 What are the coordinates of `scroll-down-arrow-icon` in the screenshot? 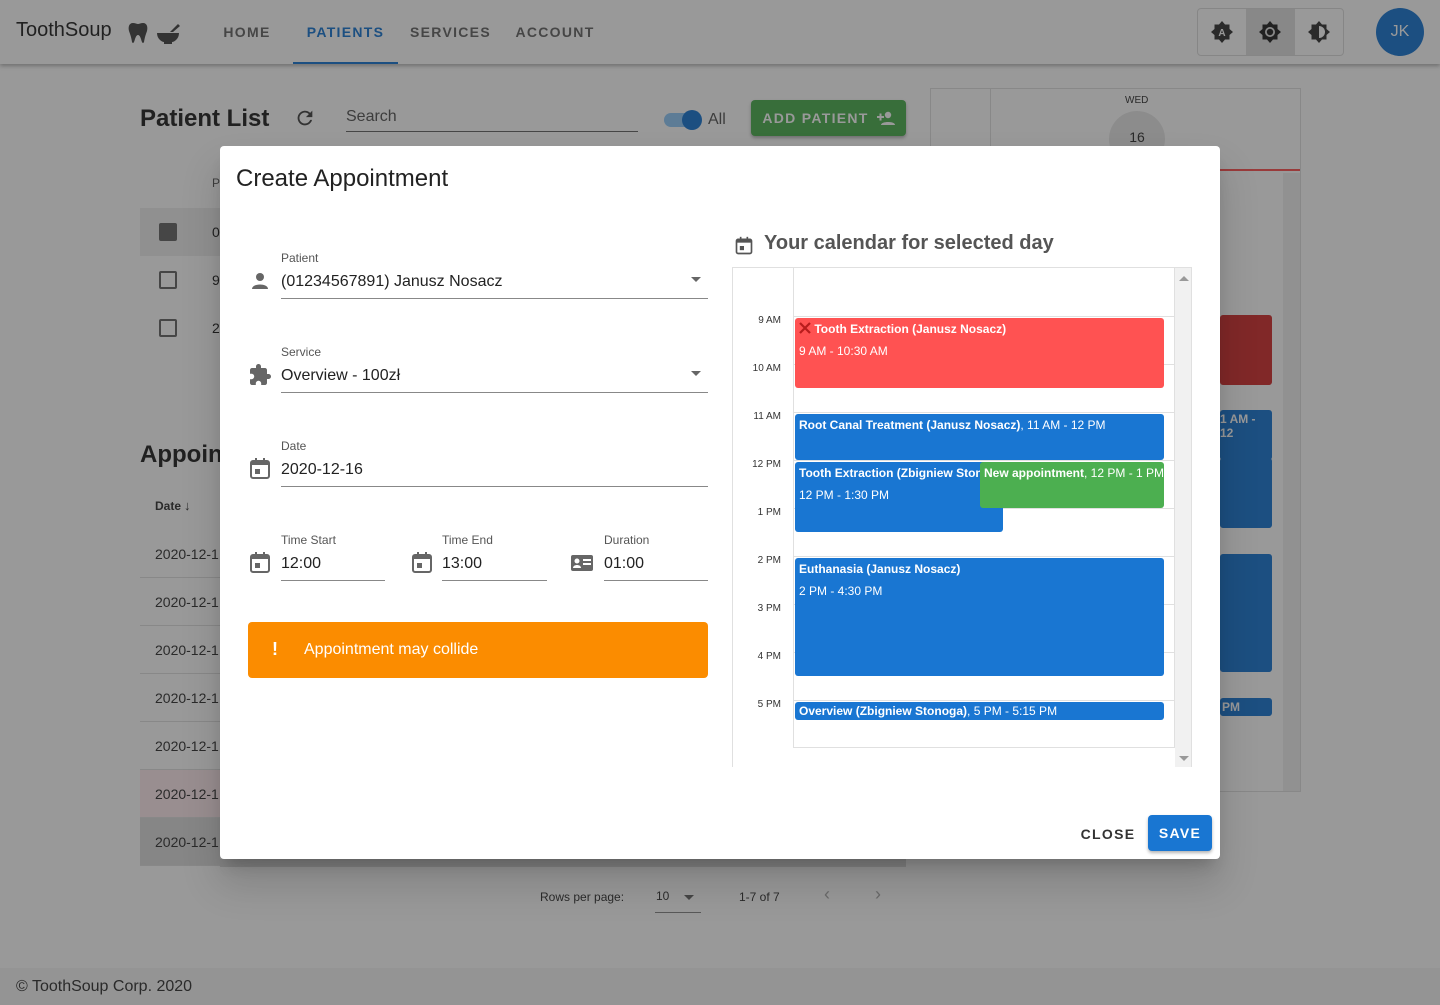 It's located at (1184, 758).